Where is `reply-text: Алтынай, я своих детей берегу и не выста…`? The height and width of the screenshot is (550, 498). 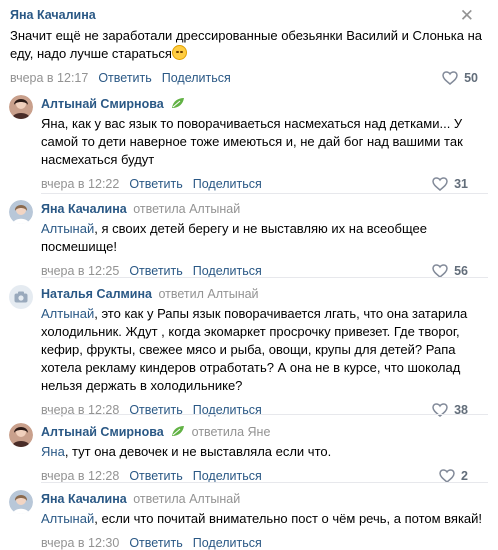
reply-text: Алтынай, я своих детей берегу и не выста… is located at coordinates (234, 237).